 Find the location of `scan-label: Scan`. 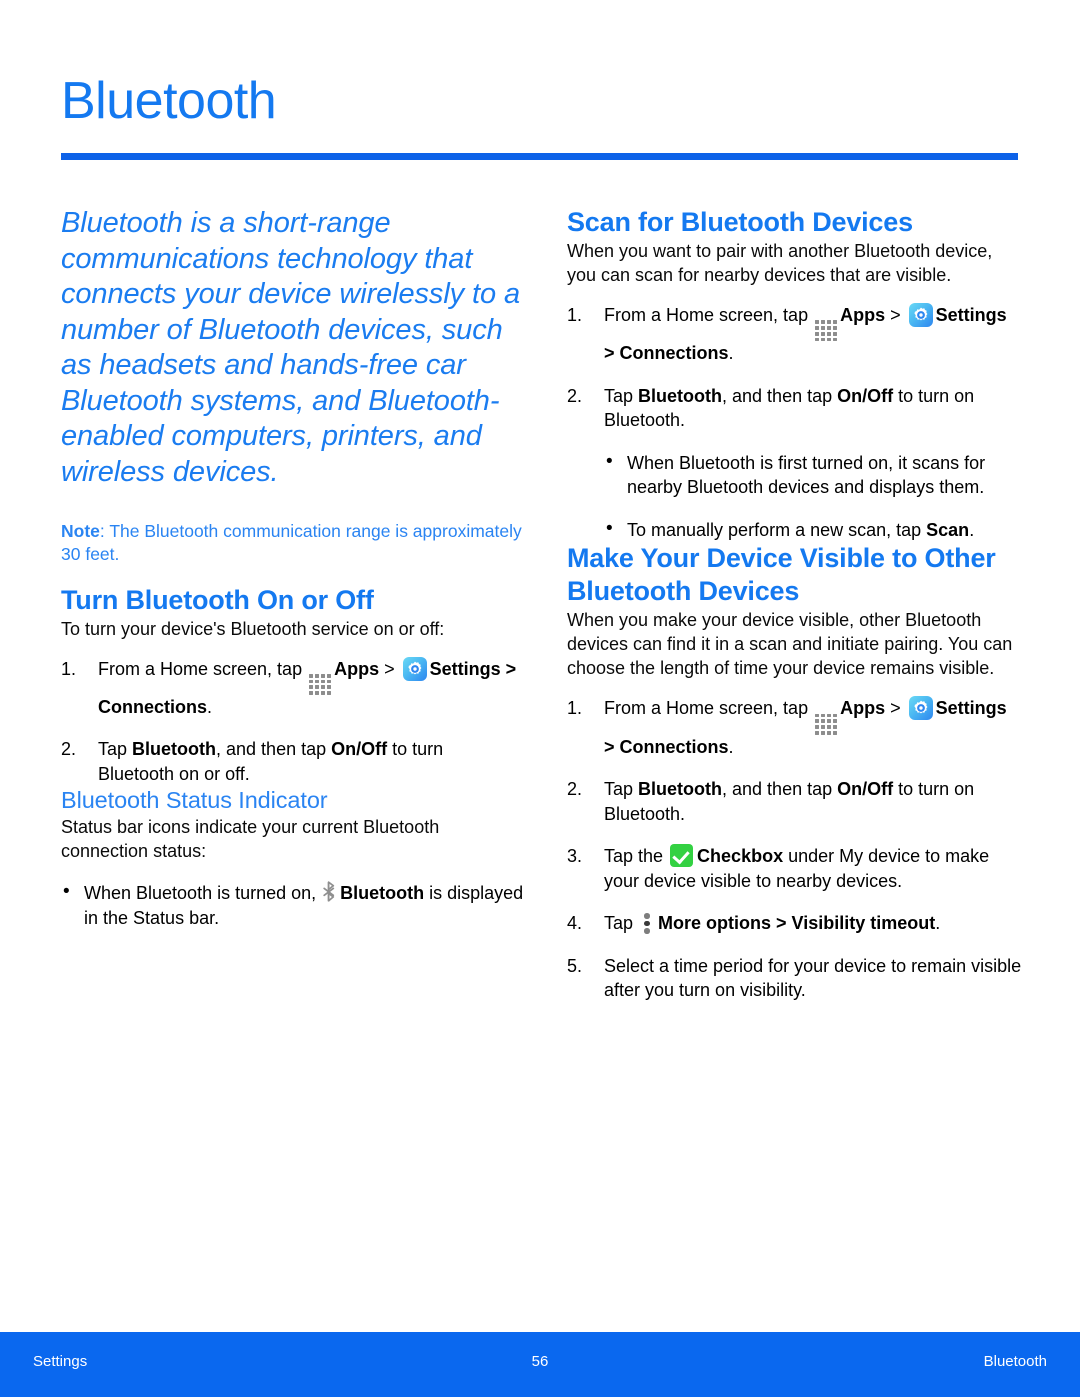

scan-label: Scan is located at coordinates (948, 529).